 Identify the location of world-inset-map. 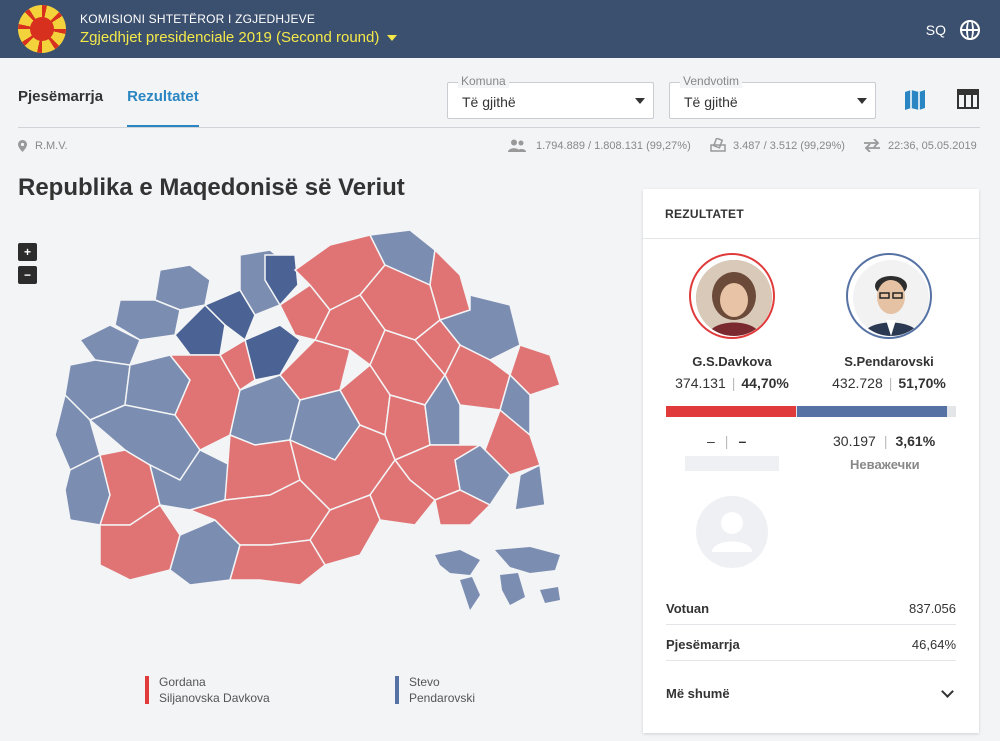
(497, 578).